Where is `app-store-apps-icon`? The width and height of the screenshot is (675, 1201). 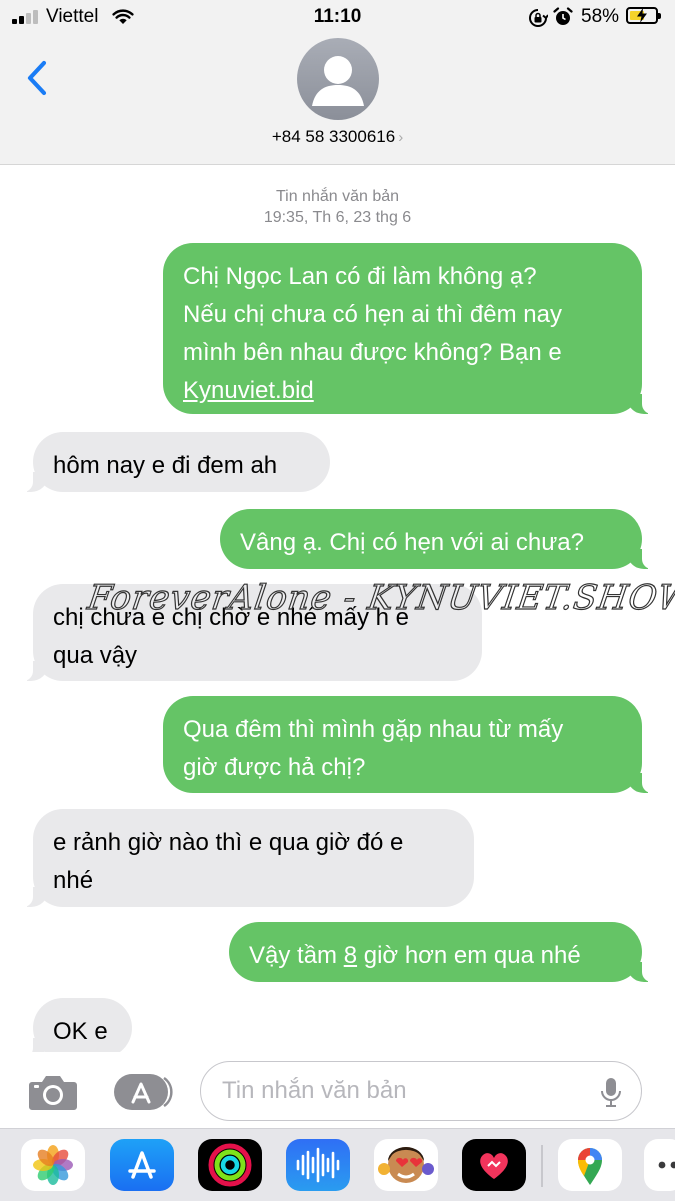
app-store-apps-icon is located at coordinates (143, 1092).